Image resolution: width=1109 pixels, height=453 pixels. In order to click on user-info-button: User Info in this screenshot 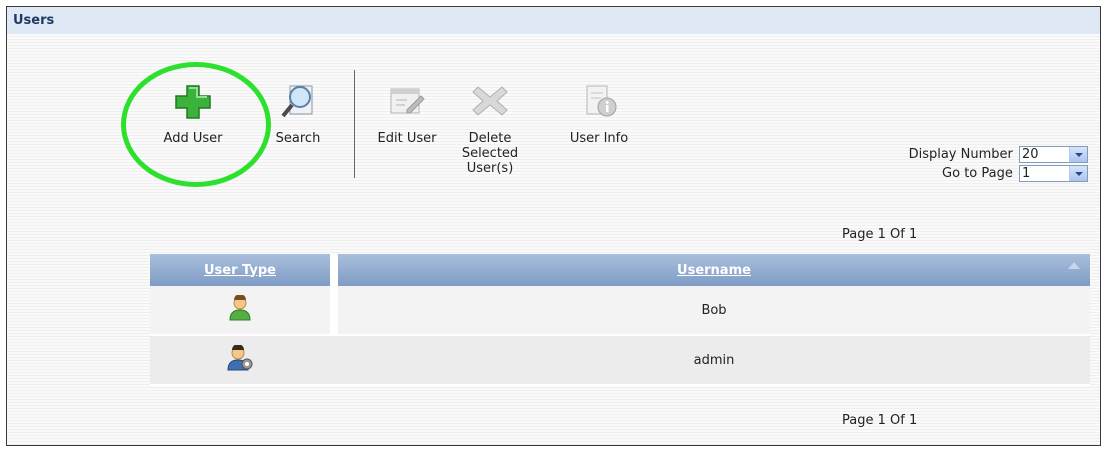, I will do `click(599, 123)`.